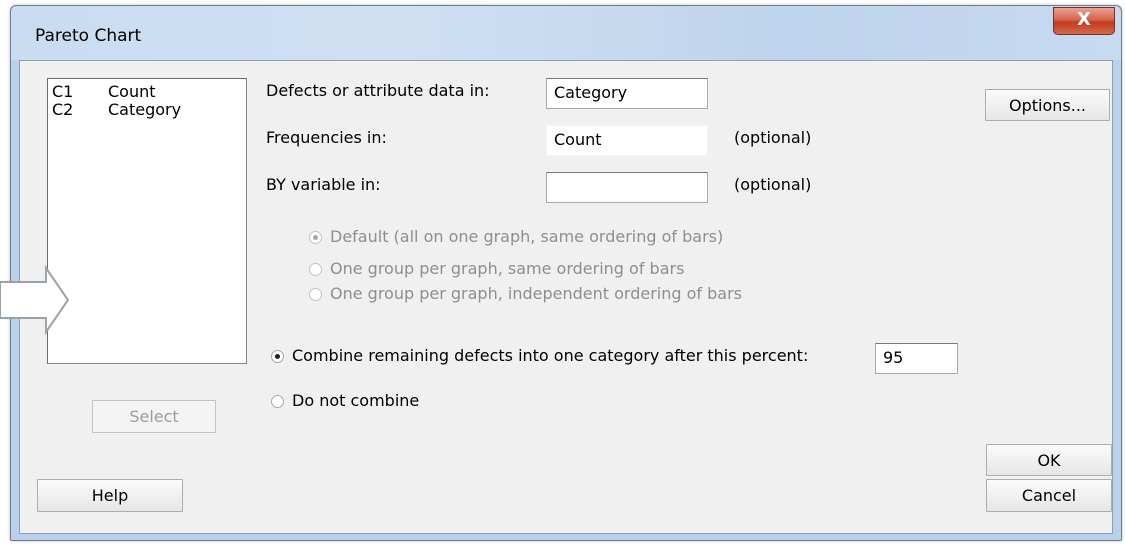 The width and height of the screenshot is (1125, 544). Describe the element at coordinates (63, 91) in the screenshot. I see `column-id: C1` at that location.